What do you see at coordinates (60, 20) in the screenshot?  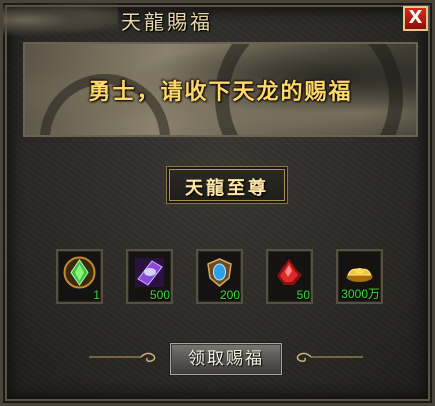 I see `dragon-ornament-icon` at bounding box center [60, 20].